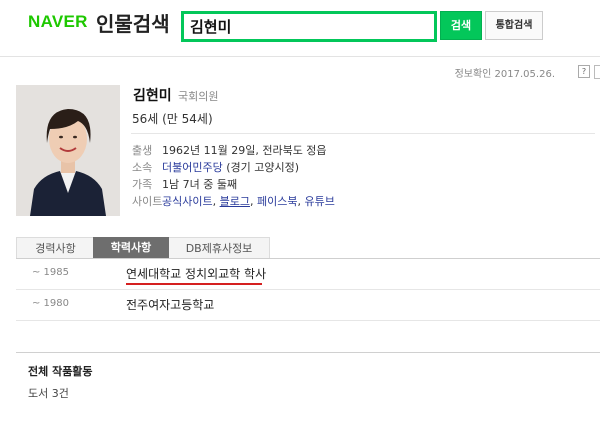 The width and height of the screenshot is (600, 422). I want to click on search-box, so click(309, 26).